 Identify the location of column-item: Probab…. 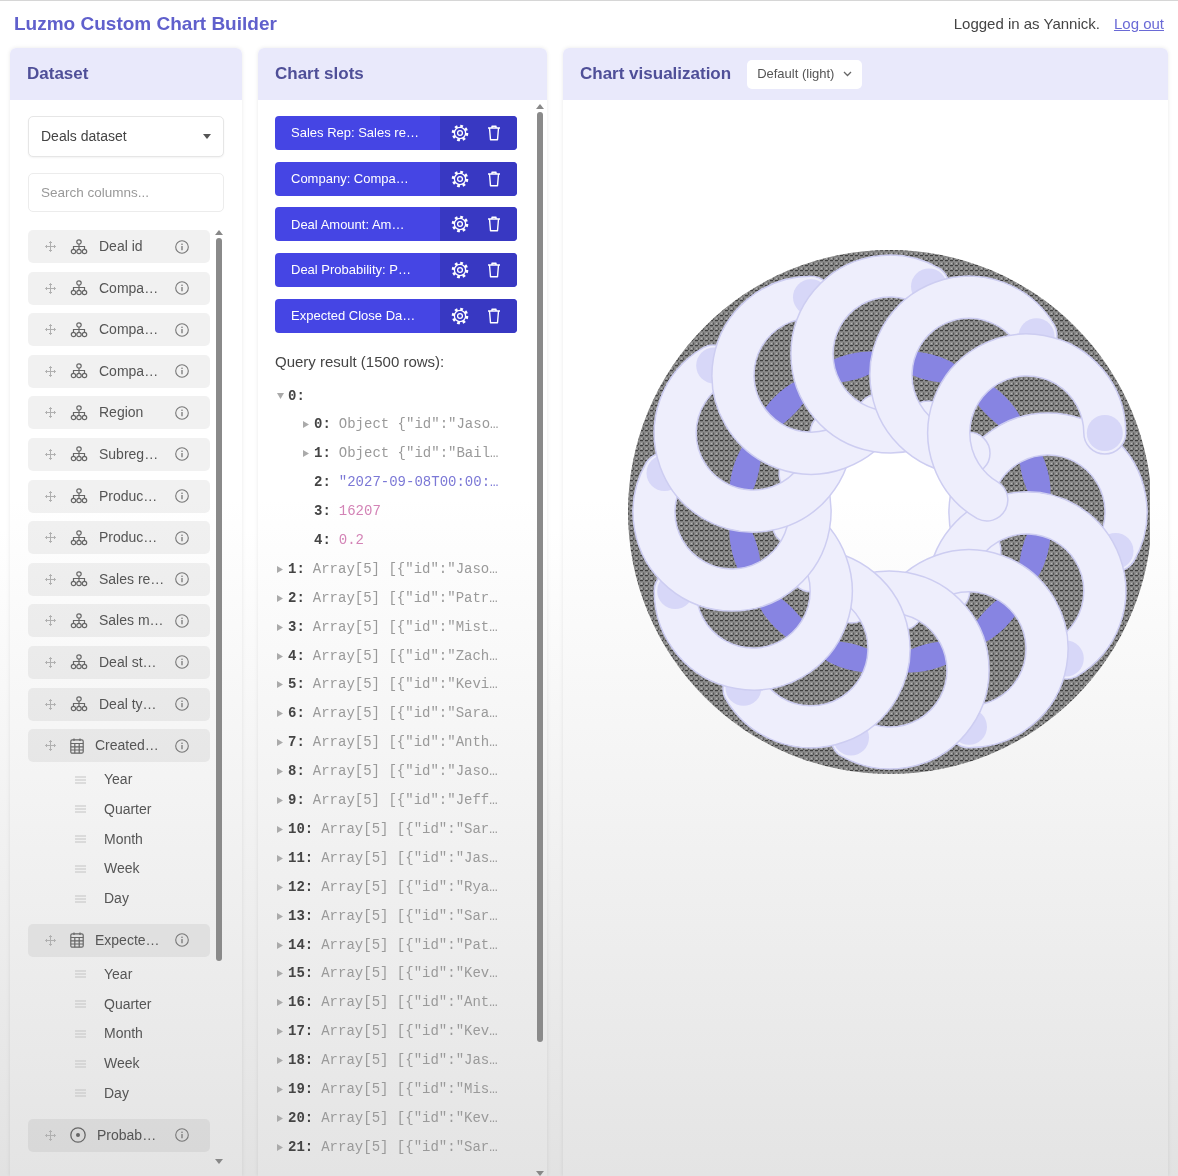
(119, 1135).